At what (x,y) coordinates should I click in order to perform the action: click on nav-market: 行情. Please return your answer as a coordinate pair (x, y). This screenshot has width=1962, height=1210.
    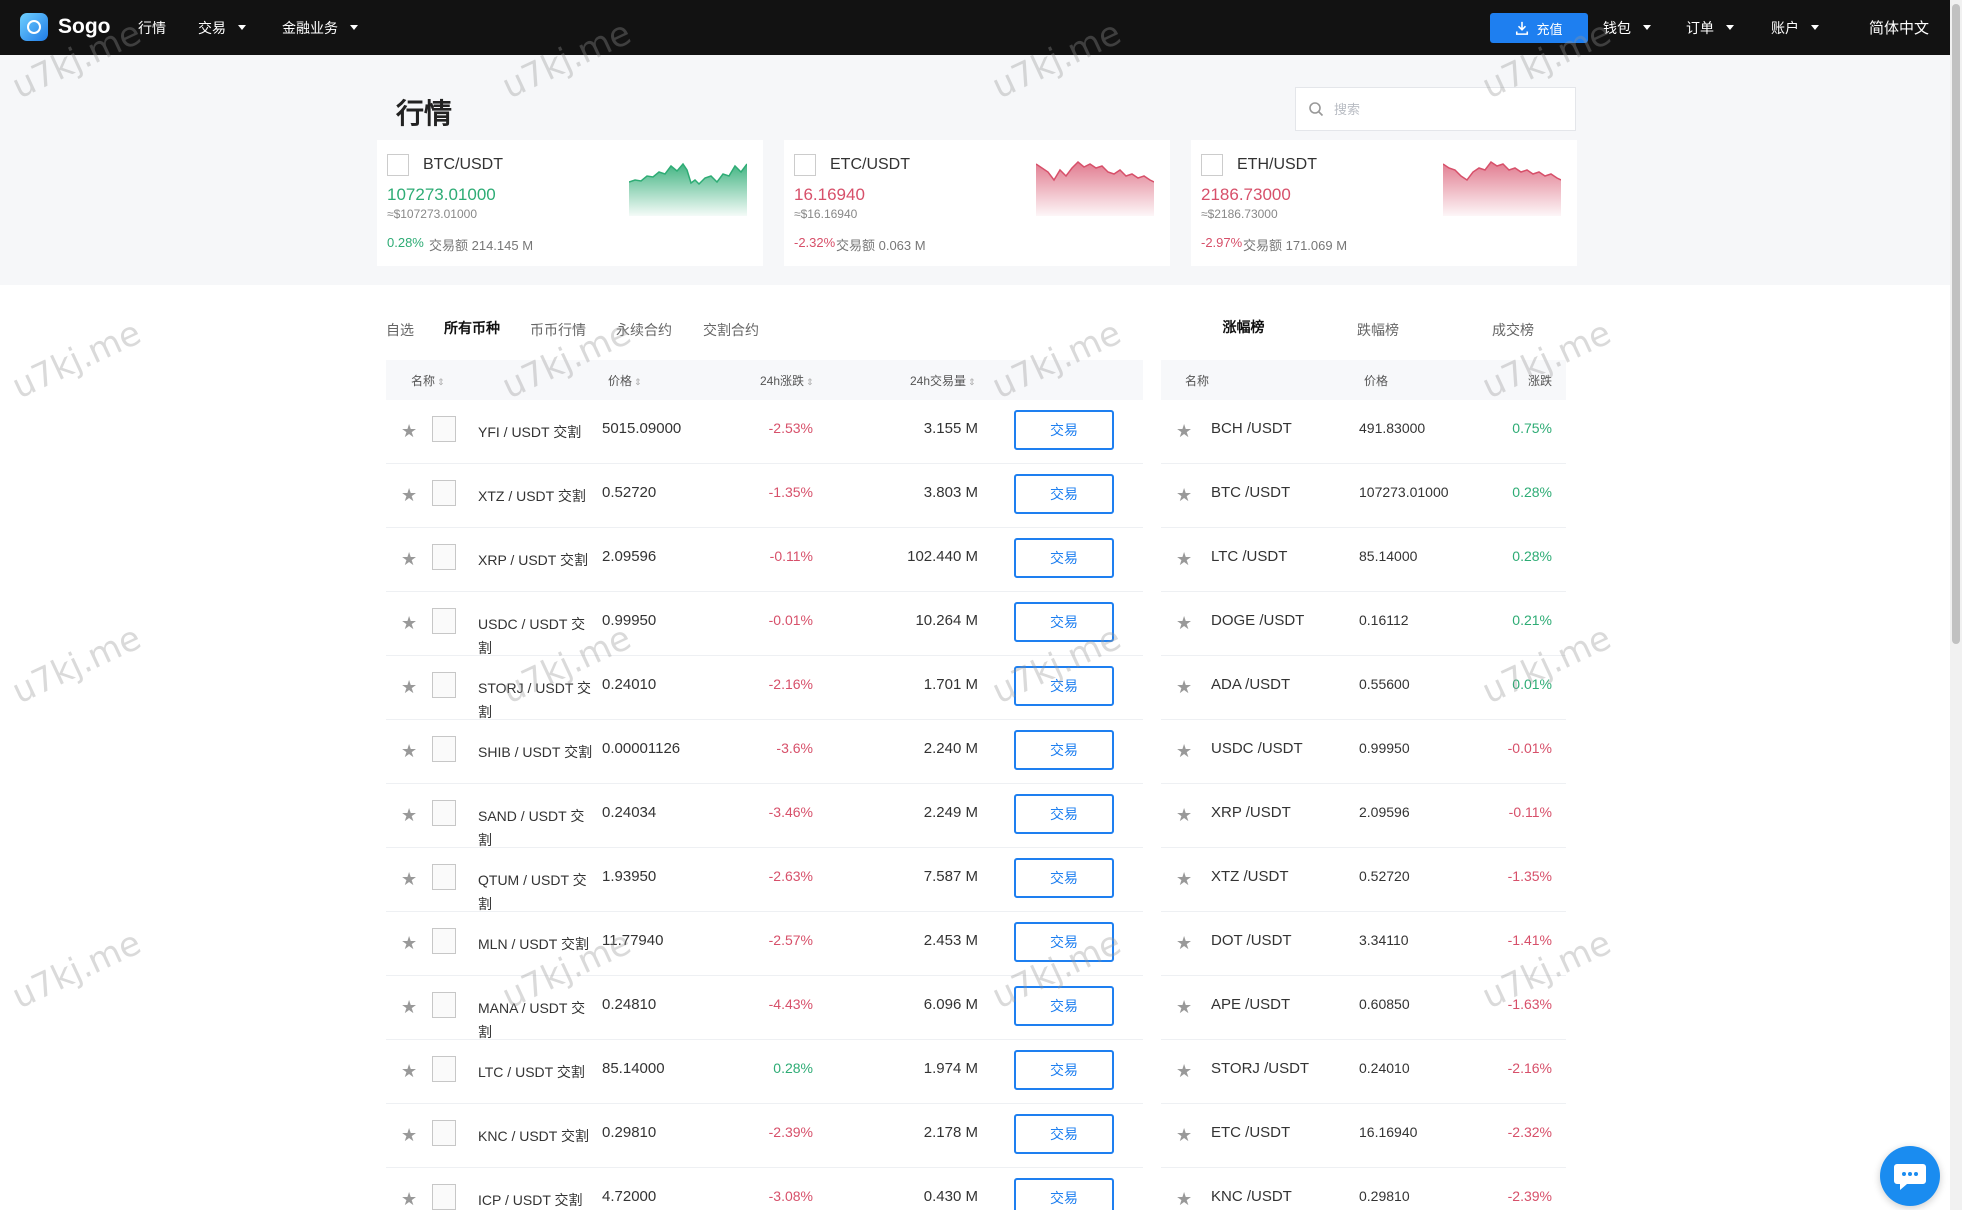
    Looking at the image, I should click on (152, 27).